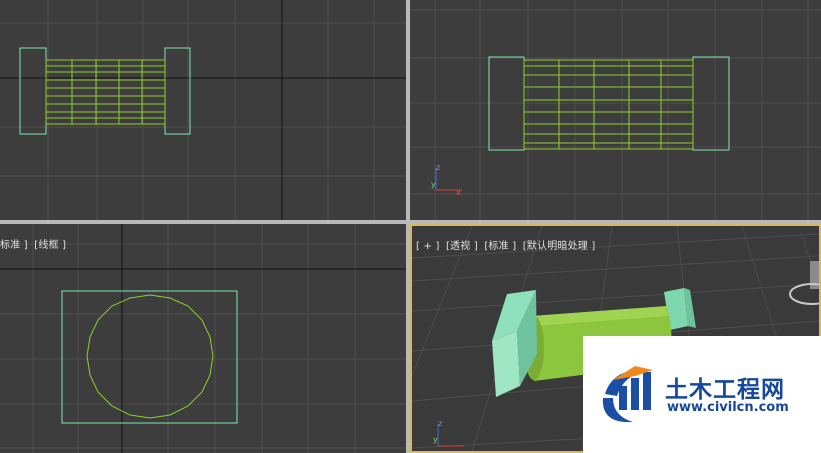 The height and width of the screenshot is (453, 821). Describe the element at coordinates (627, 394) in the screenshot. I see `watermark-logo-icon` at that location.